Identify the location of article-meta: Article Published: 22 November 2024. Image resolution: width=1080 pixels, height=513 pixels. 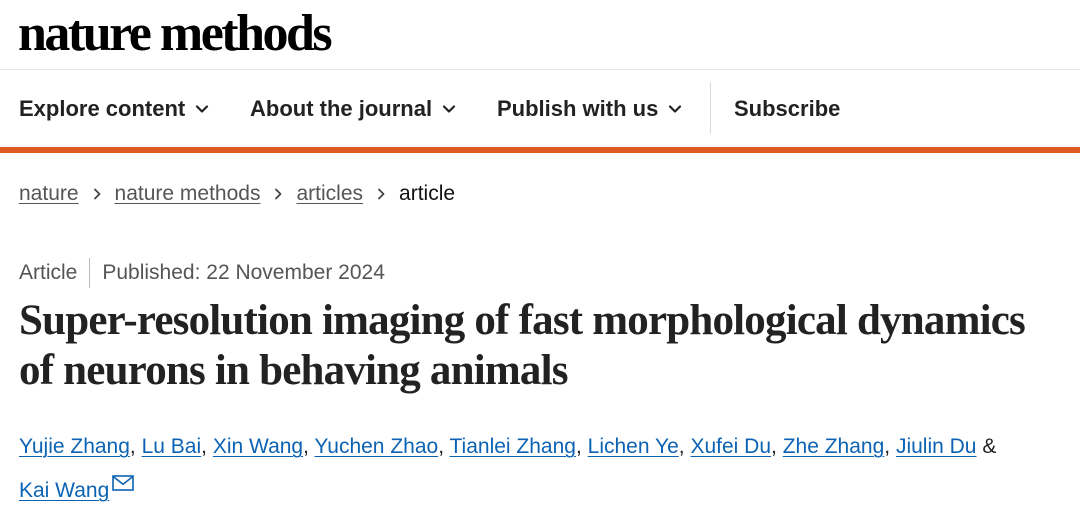
(202, 273).